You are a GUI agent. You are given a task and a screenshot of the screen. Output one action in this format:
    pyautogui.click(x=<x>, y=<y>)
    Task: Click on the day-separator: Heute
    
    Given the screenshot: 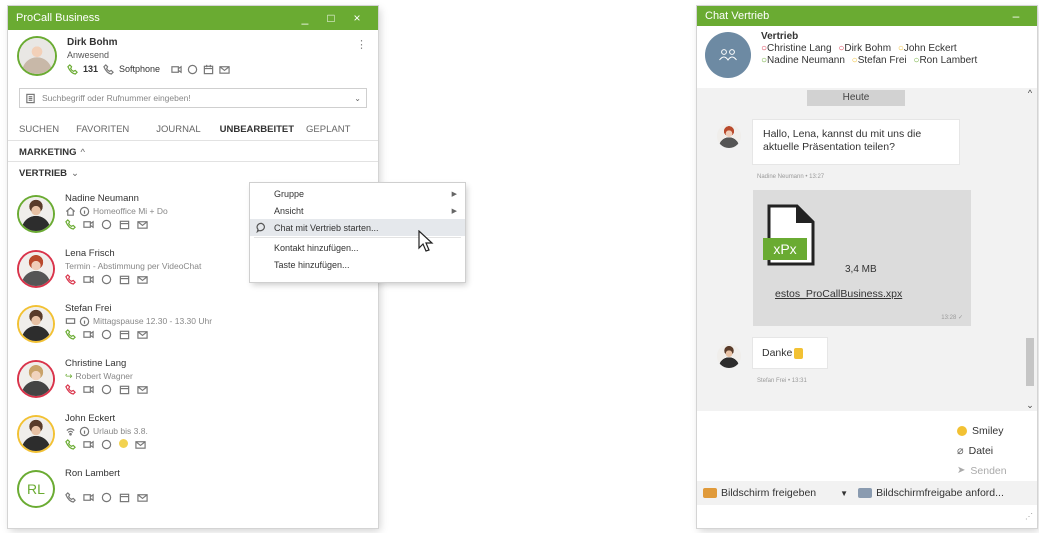 What is the action you would take?
    pyautogui.click(x=856, y=98)
    